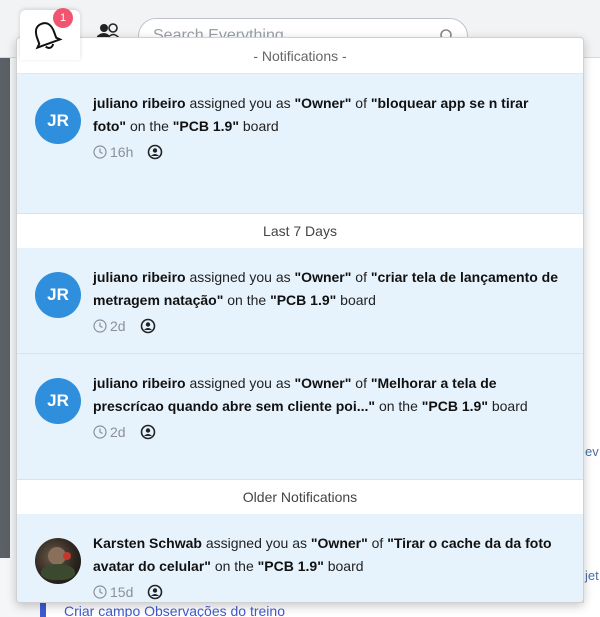  I want to click on notification-time-label: 15d, so click(122, 592).